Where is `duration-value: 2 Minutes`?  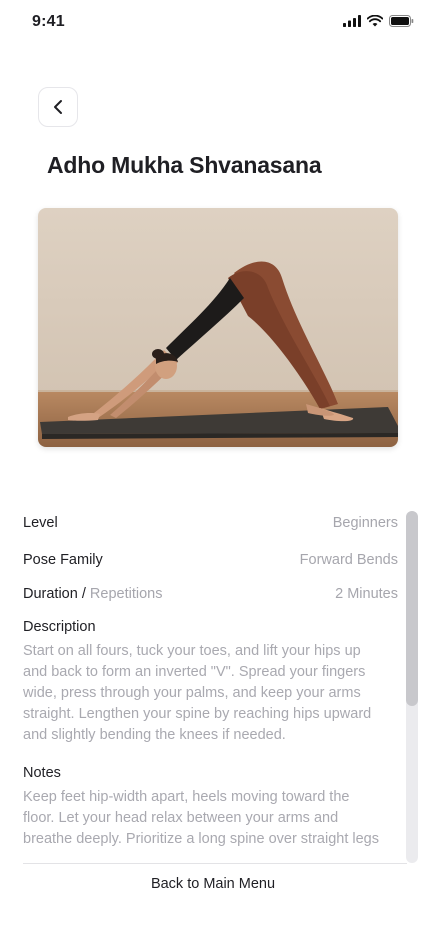 duration-value: 2 Minutes is located at coordinates (366, 594).